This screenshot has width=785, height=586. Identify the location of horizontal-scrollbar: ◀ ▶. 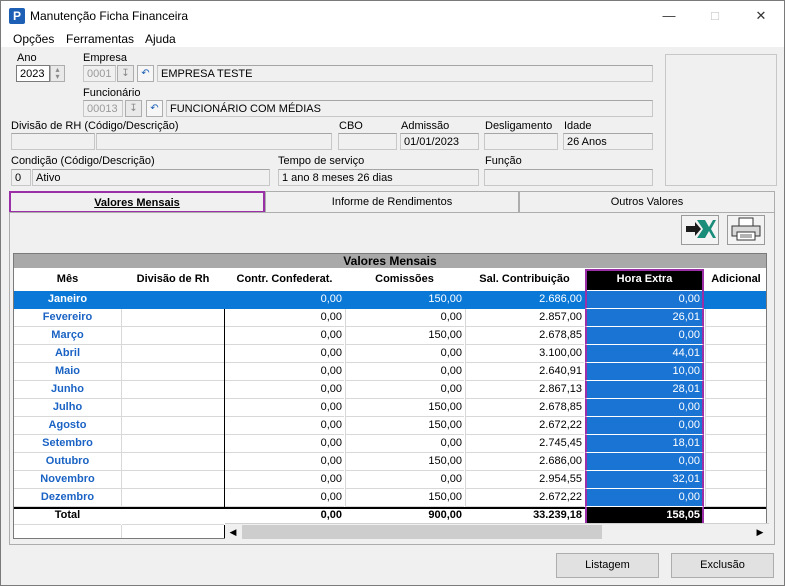
(497, 531).